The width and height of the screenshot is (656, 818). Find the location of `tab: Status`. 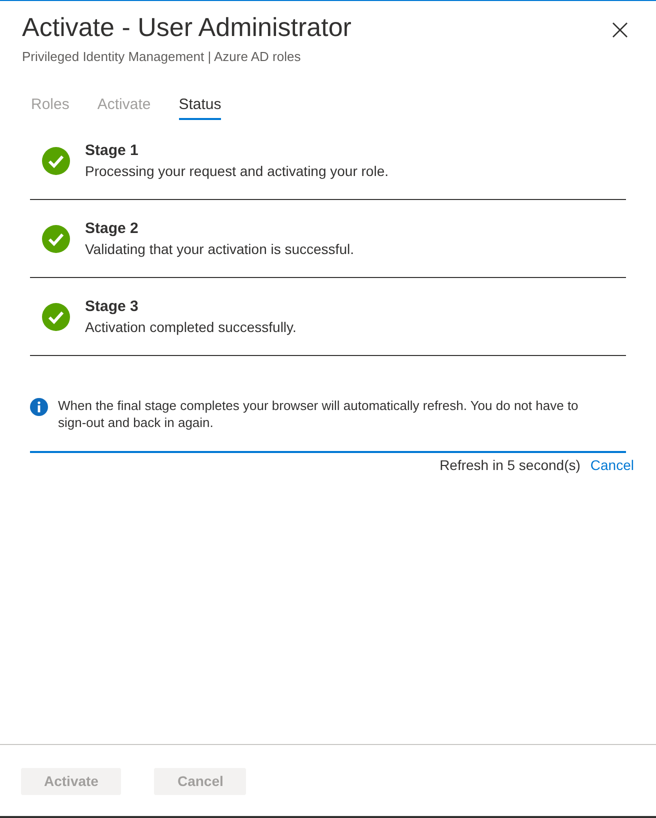

tab: Status is located at coordinates (200, 107).